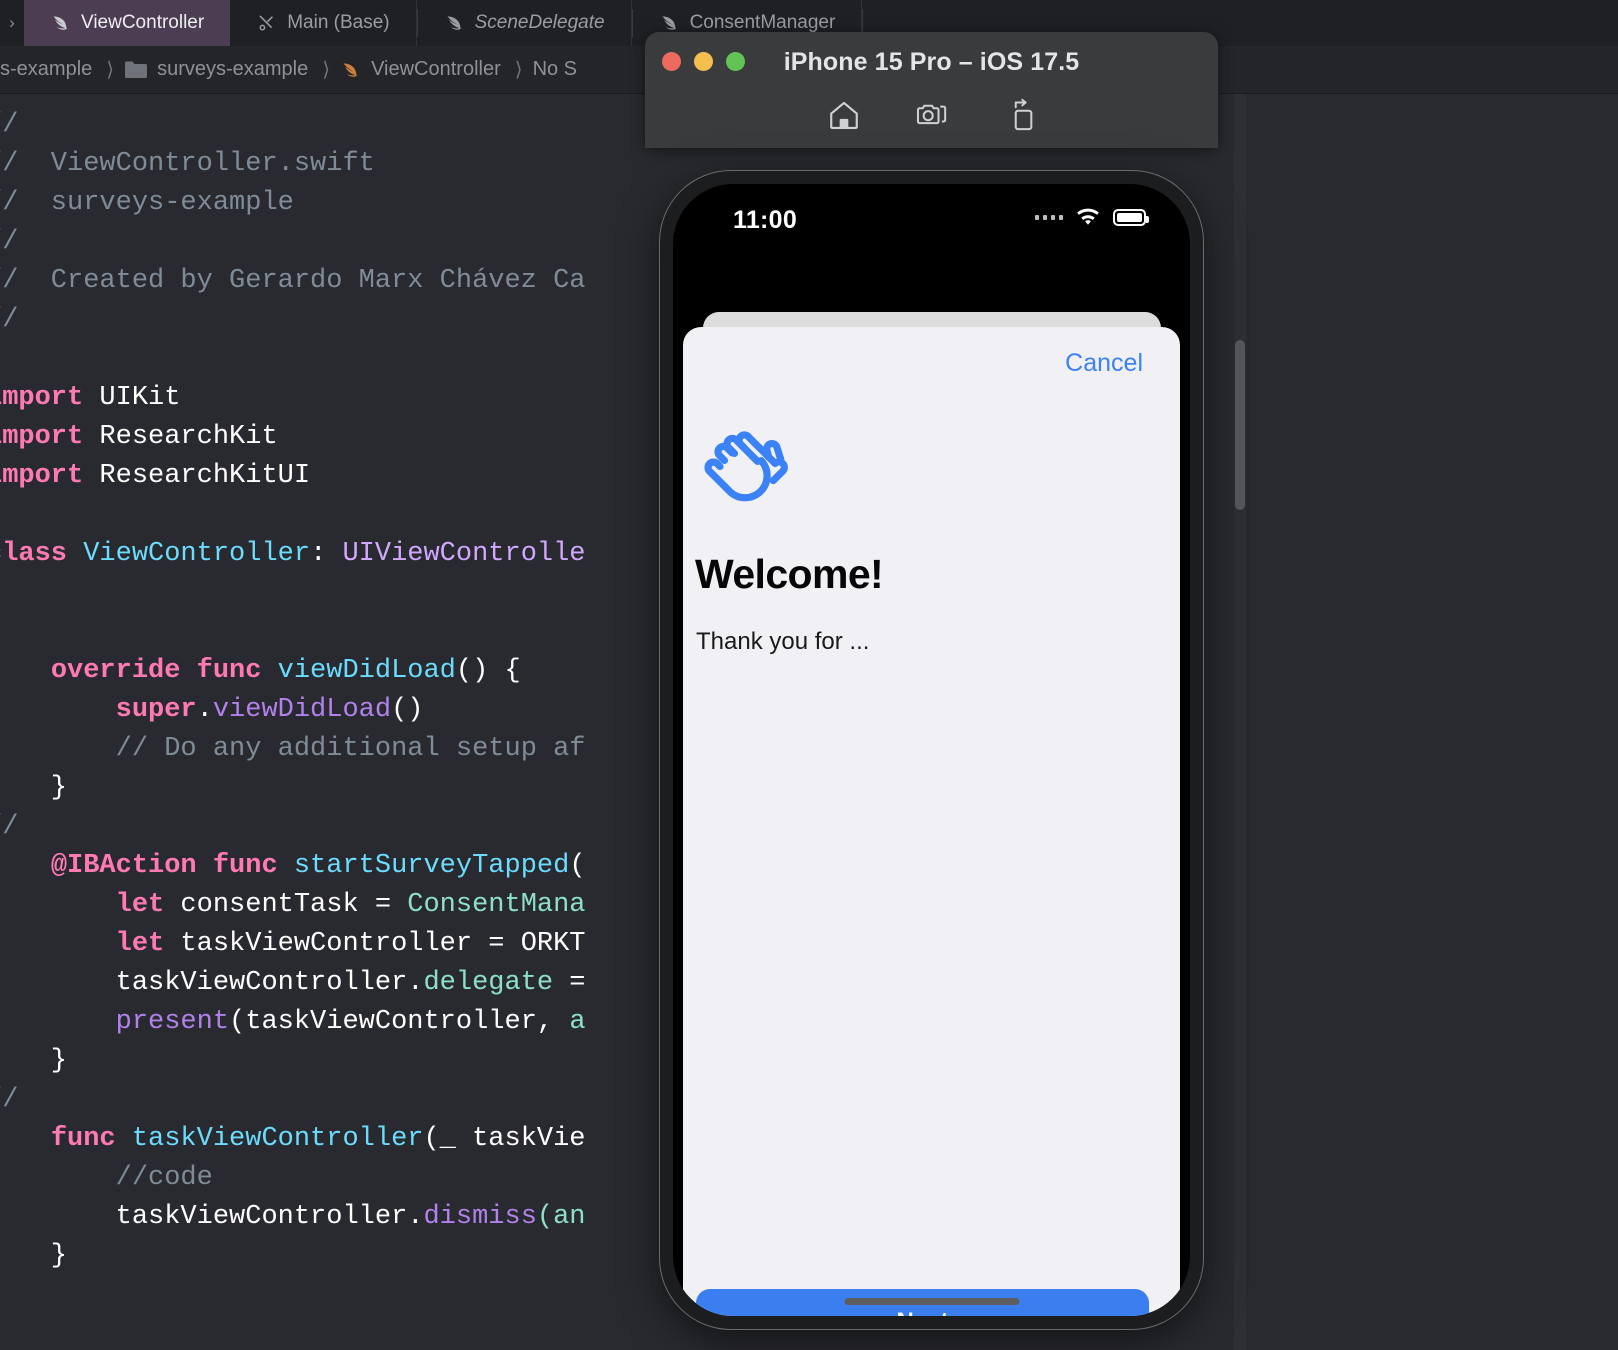 Image resolution: width=1618 pixels, height=1350 pixels. I want to click on code-token: @IBAction, so click(123, 866).